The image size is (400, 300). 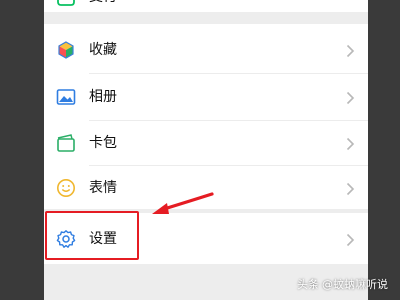 I want to click on favorites-cube-icon, so click(x=66, y=50).